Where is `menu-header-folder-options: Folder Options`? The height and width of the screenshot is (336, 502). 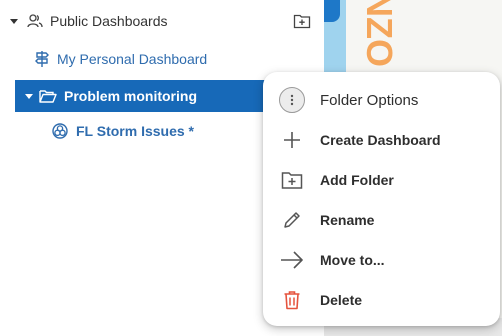
menu-header-folder-options: Folder Options is located at coordinates (381, 100).